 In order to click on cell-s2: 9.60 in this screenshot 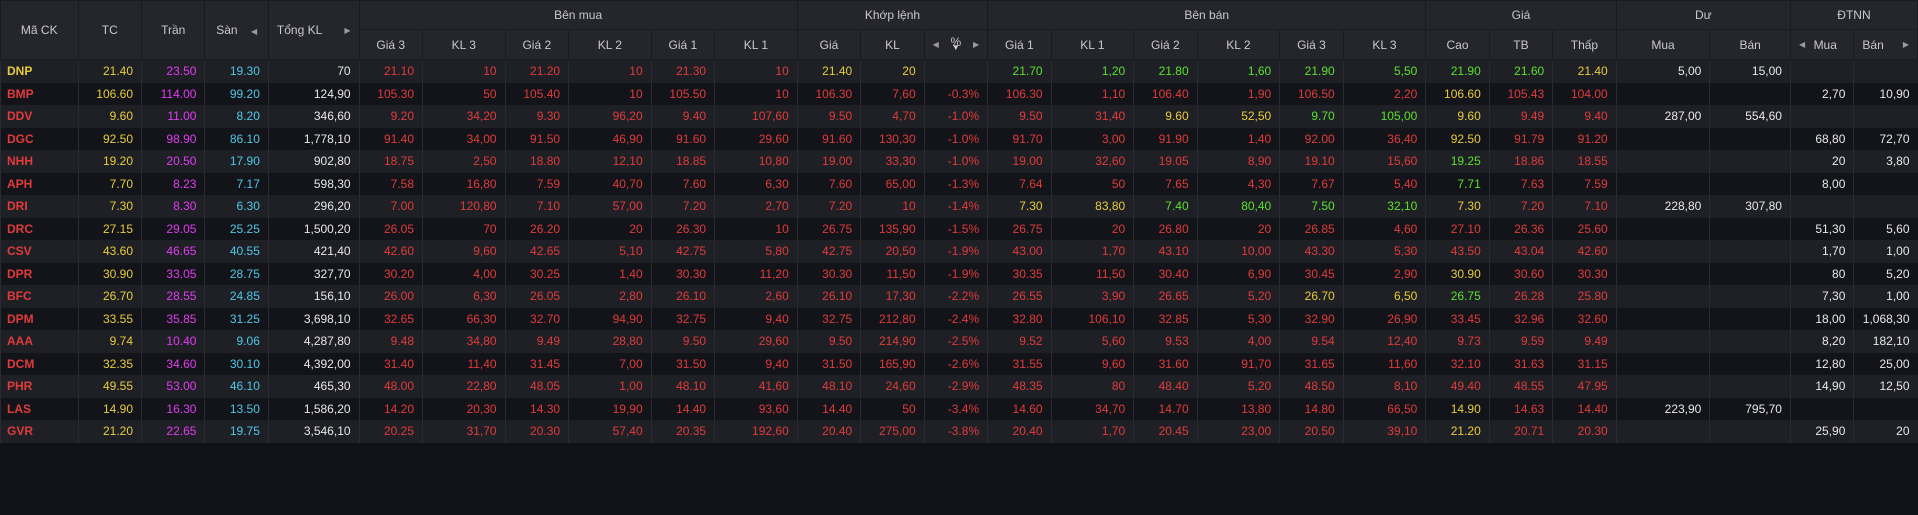, I will do `click(1165, 116)`.